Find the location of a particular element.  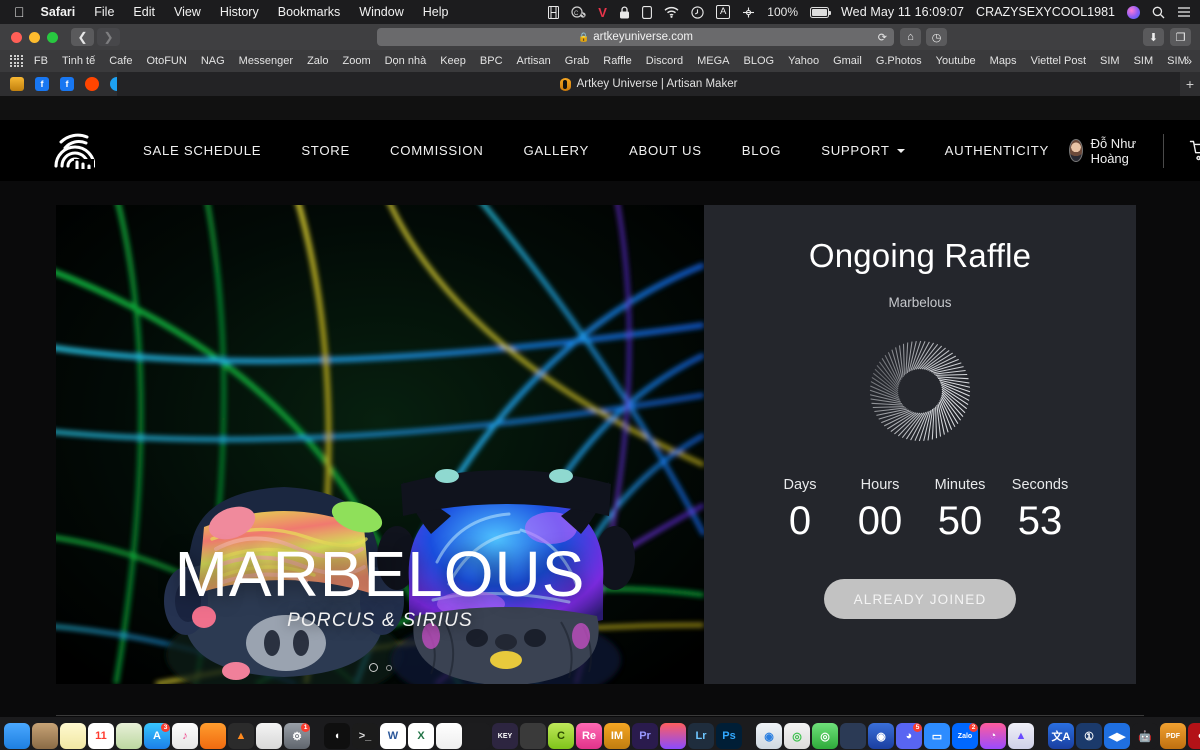

sidebar-item-gallery: GALLERY is located at coordinates (556, 150).